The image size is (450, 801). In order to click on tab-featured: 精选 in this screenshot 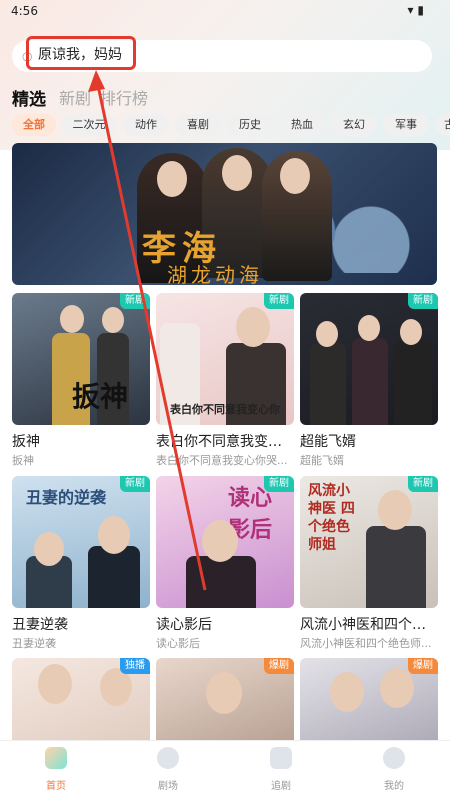, I will do `click(29, 97)`.